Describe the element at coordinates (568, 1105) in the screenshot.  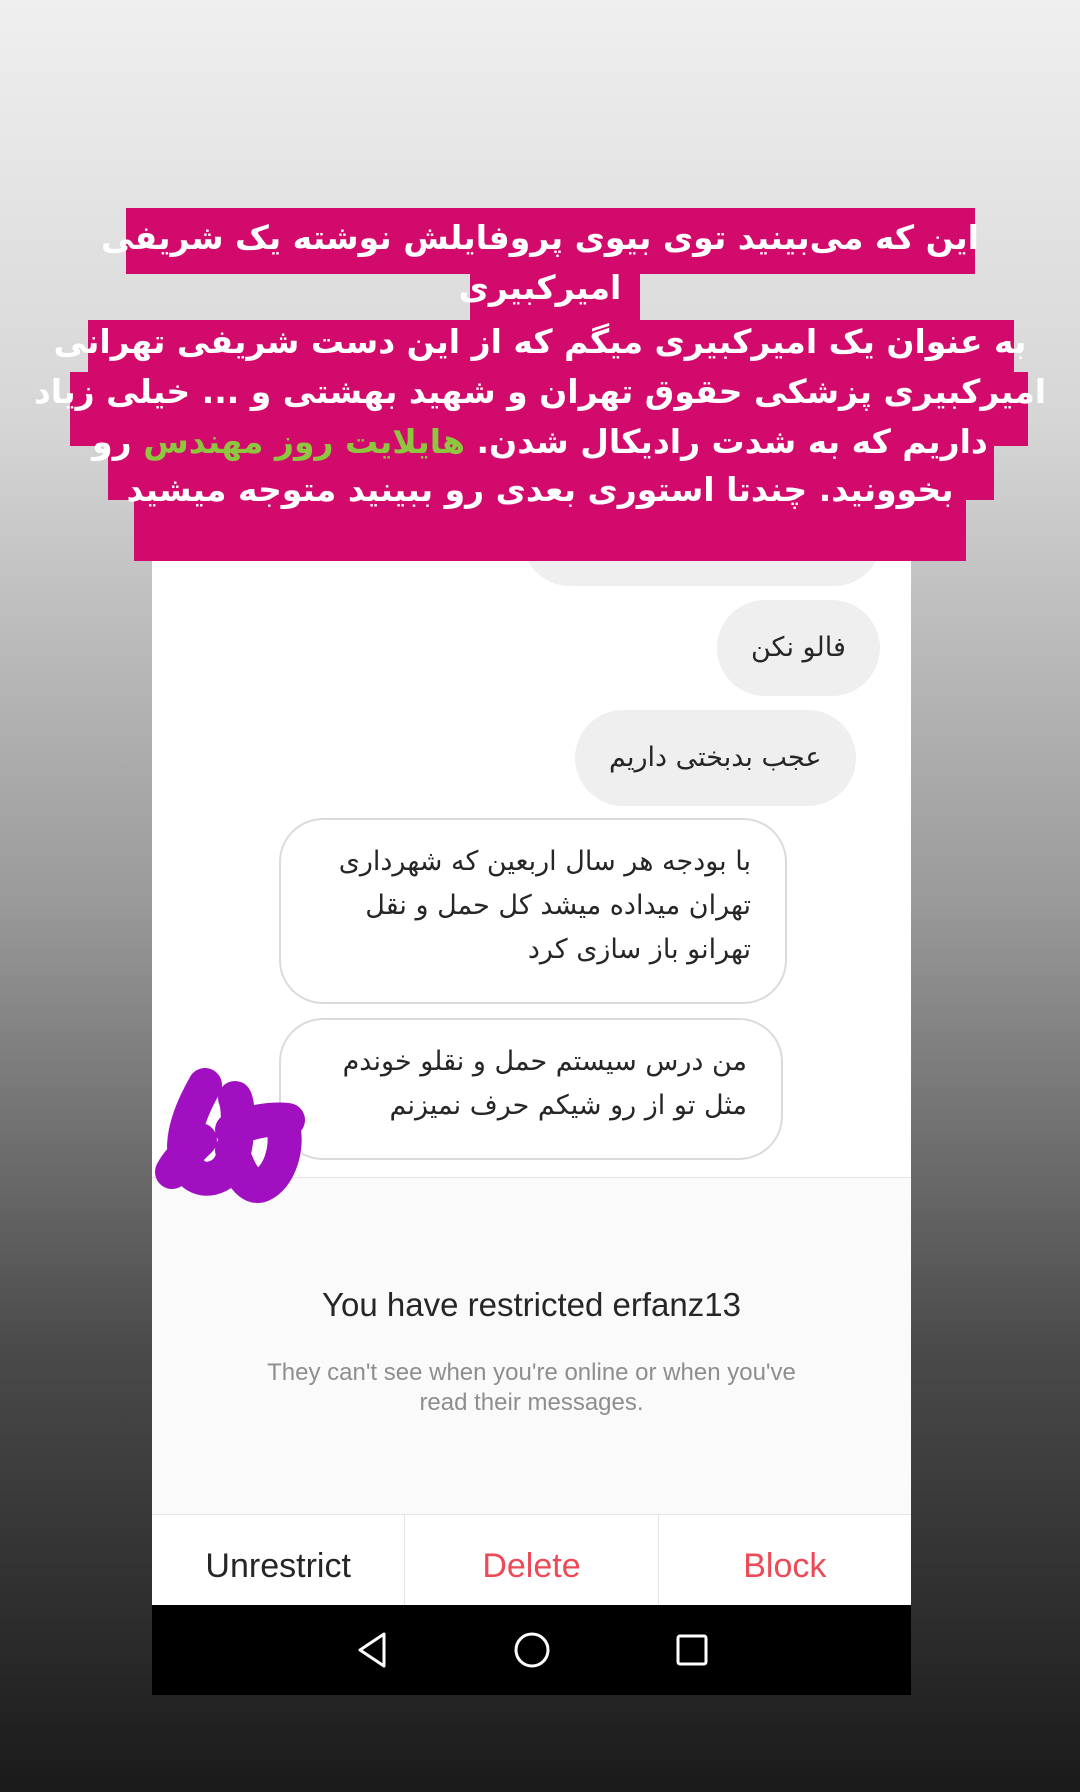
I see `message-line: مثل تو از رو شیکم حرف نمیزنم` at that location.